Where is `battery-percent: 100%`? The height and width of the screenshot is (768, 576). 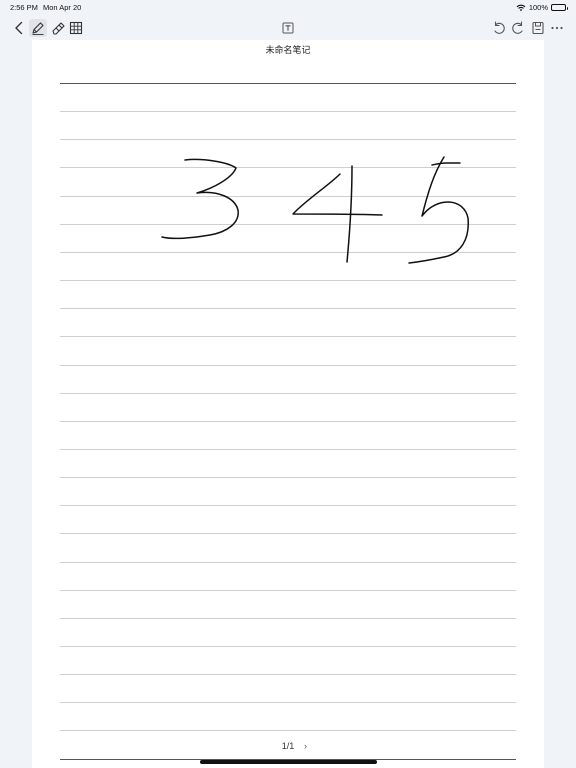 battery-percent: 100% is located at coordinates (538, 7).